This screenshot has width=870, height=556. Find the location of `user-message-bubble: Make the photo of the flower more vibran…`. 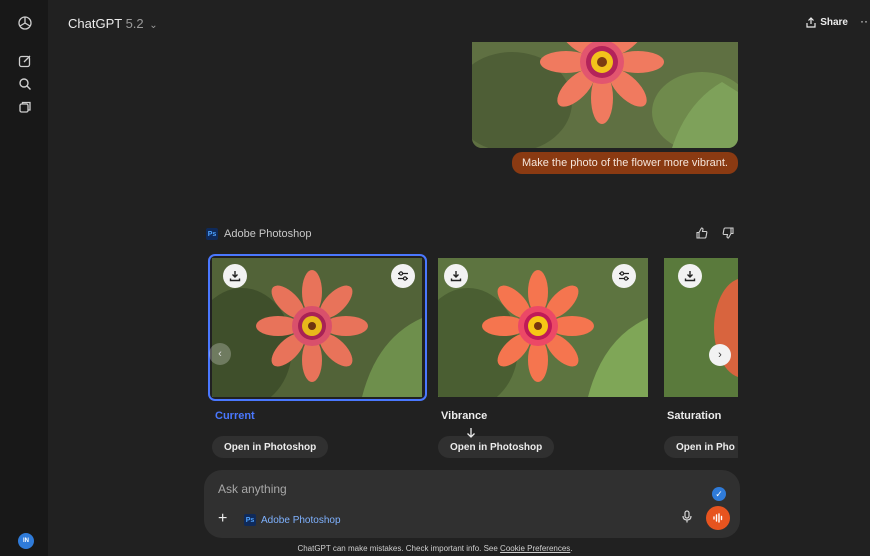

user-message-bubble: Make the photo of the flower more vibran… is located at coordinates (624, 163).